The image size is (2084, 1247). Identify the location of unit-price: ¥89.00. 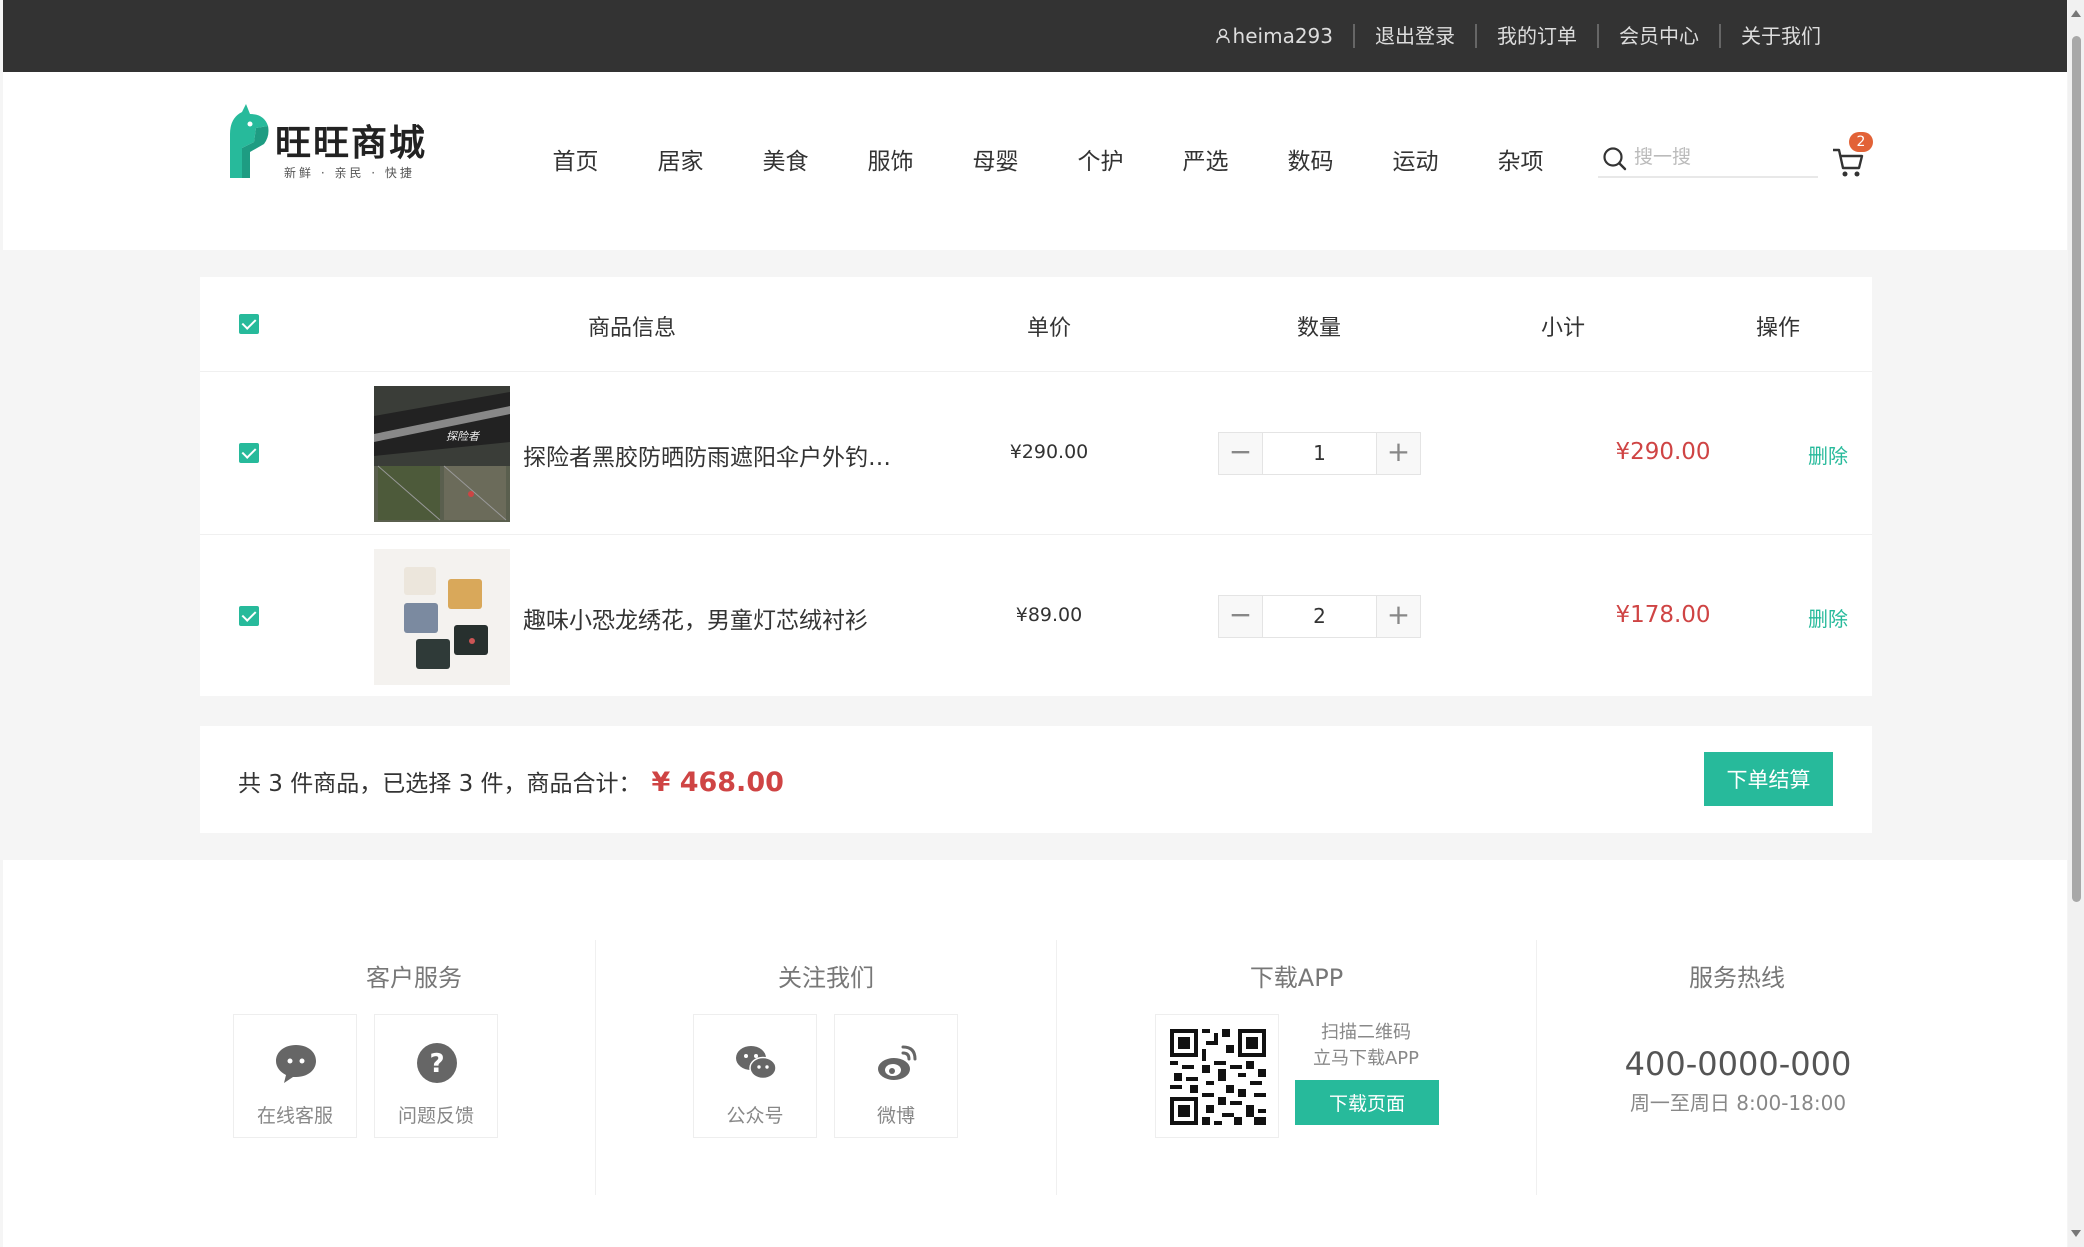
(1049, 615).